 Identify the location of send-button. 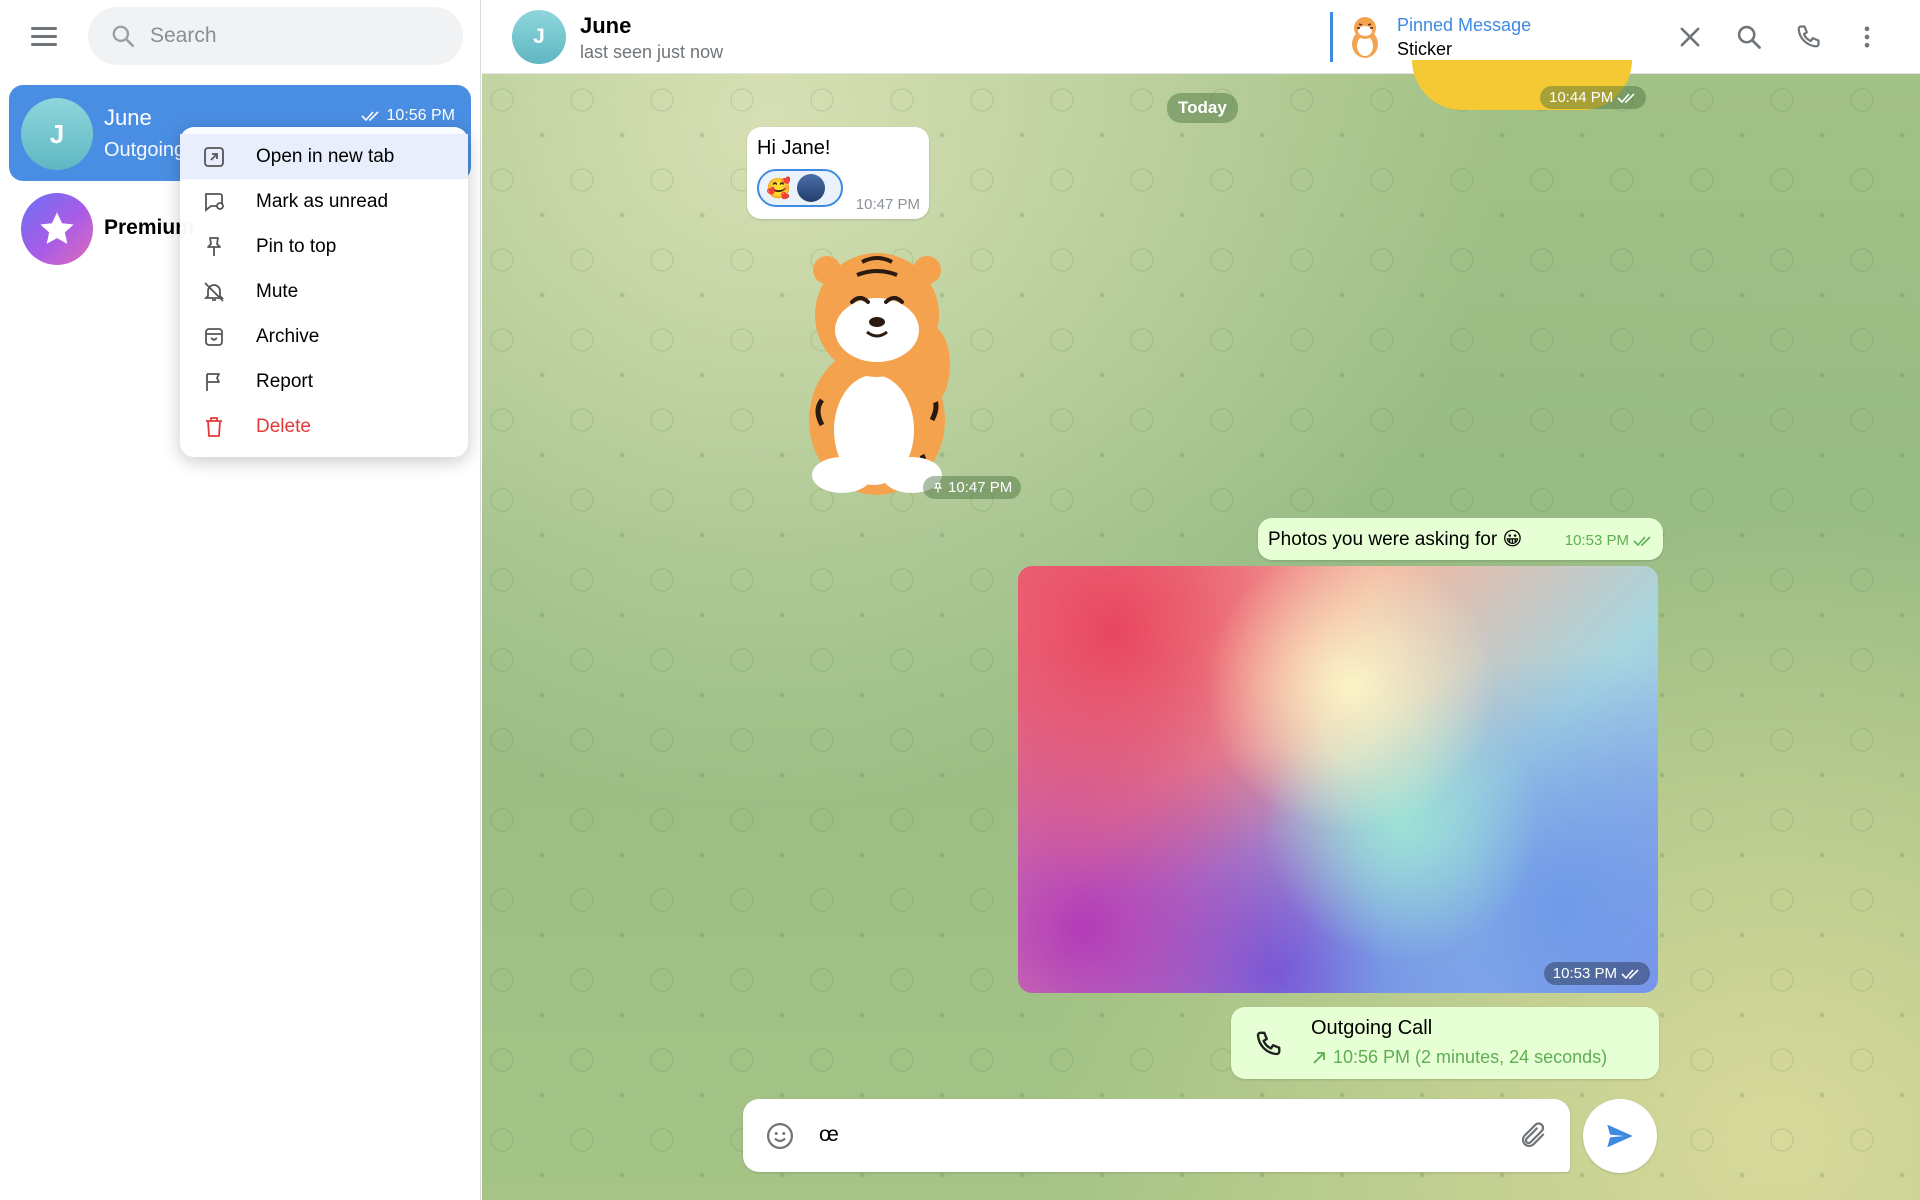
(1620, 1136).